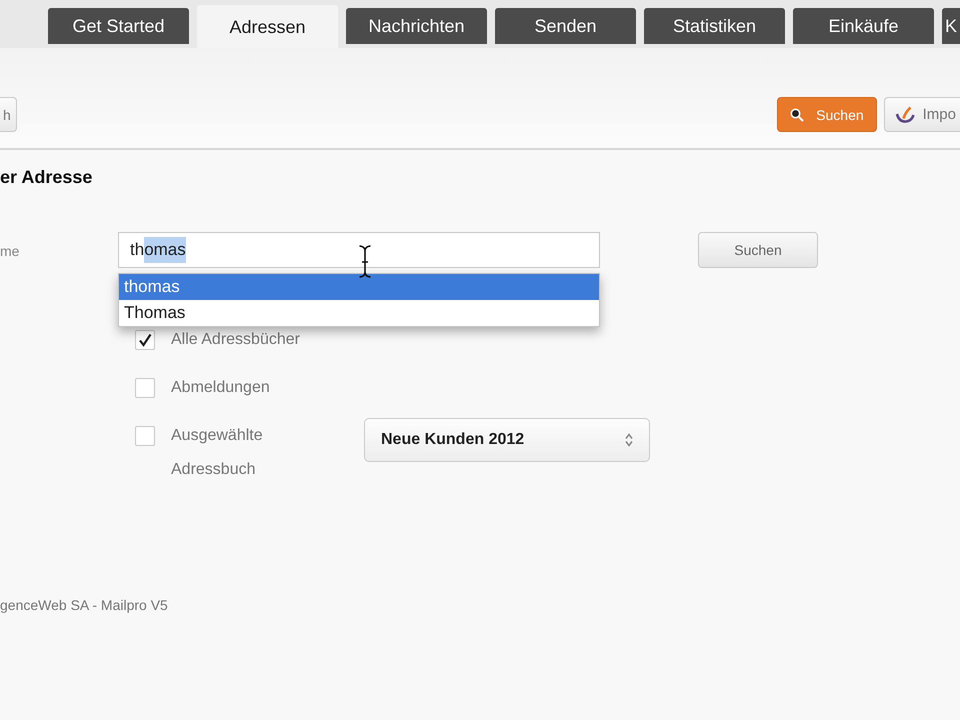 The width and height of the screenshot is (960, 720). What do you see at coordinates (235, 340) in the screenshot?
I see `checkbox-label: Alle Adressbücher` at bounding box center [235, 340].